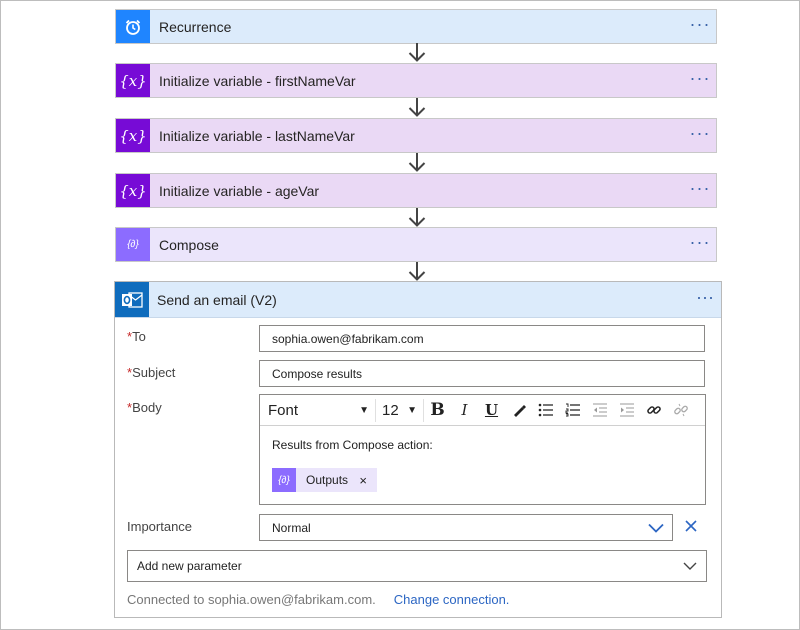 The image size is (800, 630). What do you see at coordinates (136, 336) in the screenshot?
I see `to-label: *To` at bounding box center [136, 336].